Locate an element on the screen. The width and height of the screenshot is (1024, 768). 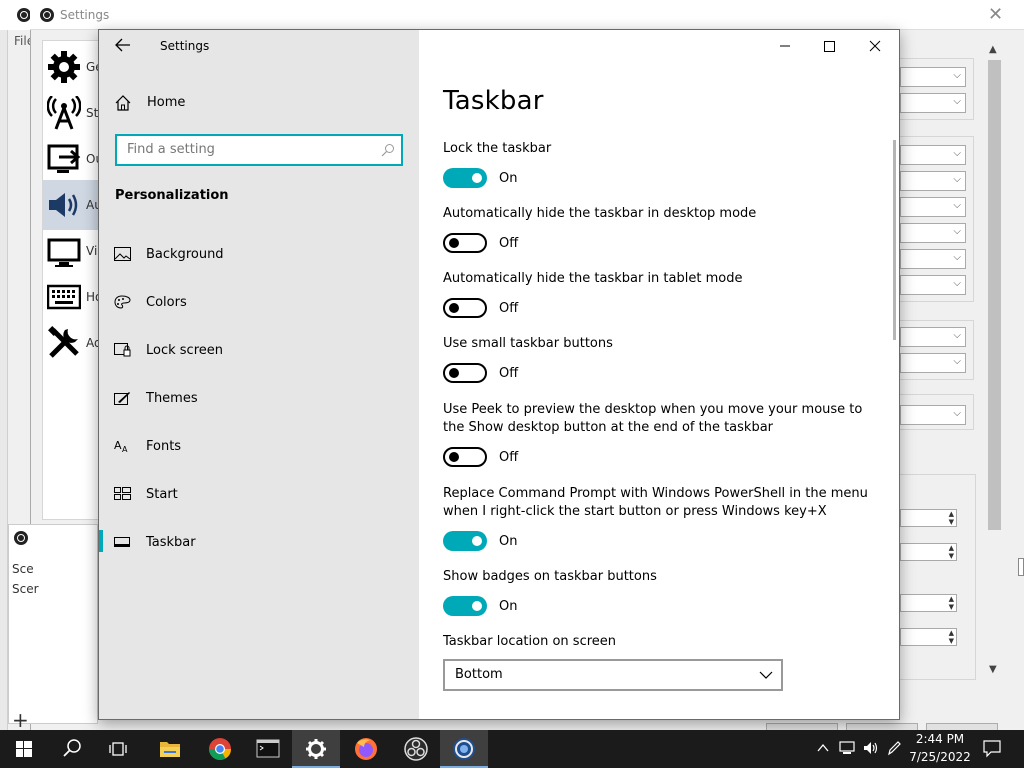
stream-antenna-icon is located at coordinates (64, 113).